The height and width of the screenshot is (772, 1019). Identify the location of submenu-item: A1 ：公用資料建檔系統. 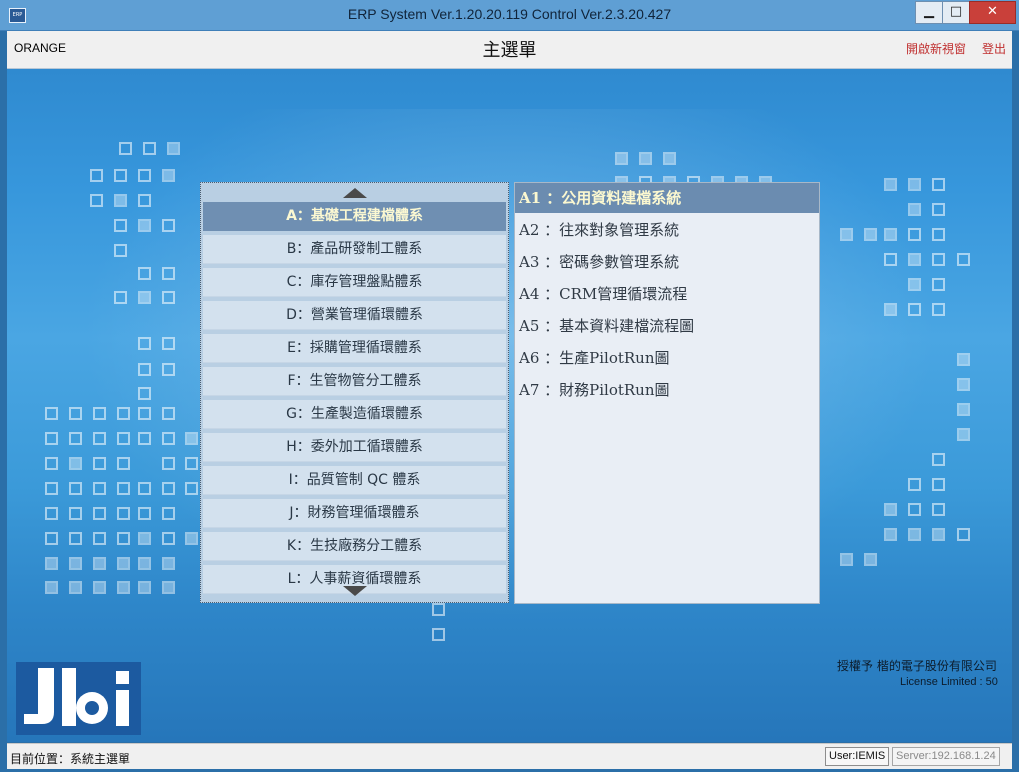
(667, 198).